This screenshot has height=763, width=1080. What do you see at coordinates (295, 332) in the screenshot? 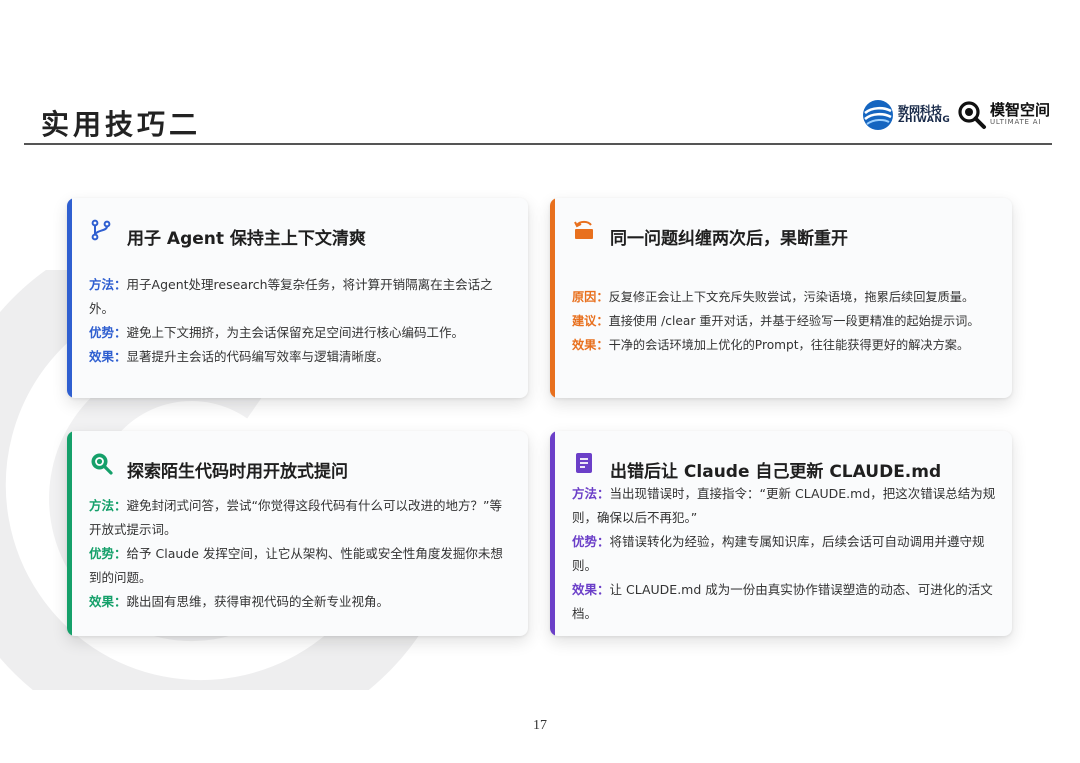
I see `line-text: 避免上下文拥挤，为主会话保留充足空间进行核心编码工作。` at bounding box center [295, 332].